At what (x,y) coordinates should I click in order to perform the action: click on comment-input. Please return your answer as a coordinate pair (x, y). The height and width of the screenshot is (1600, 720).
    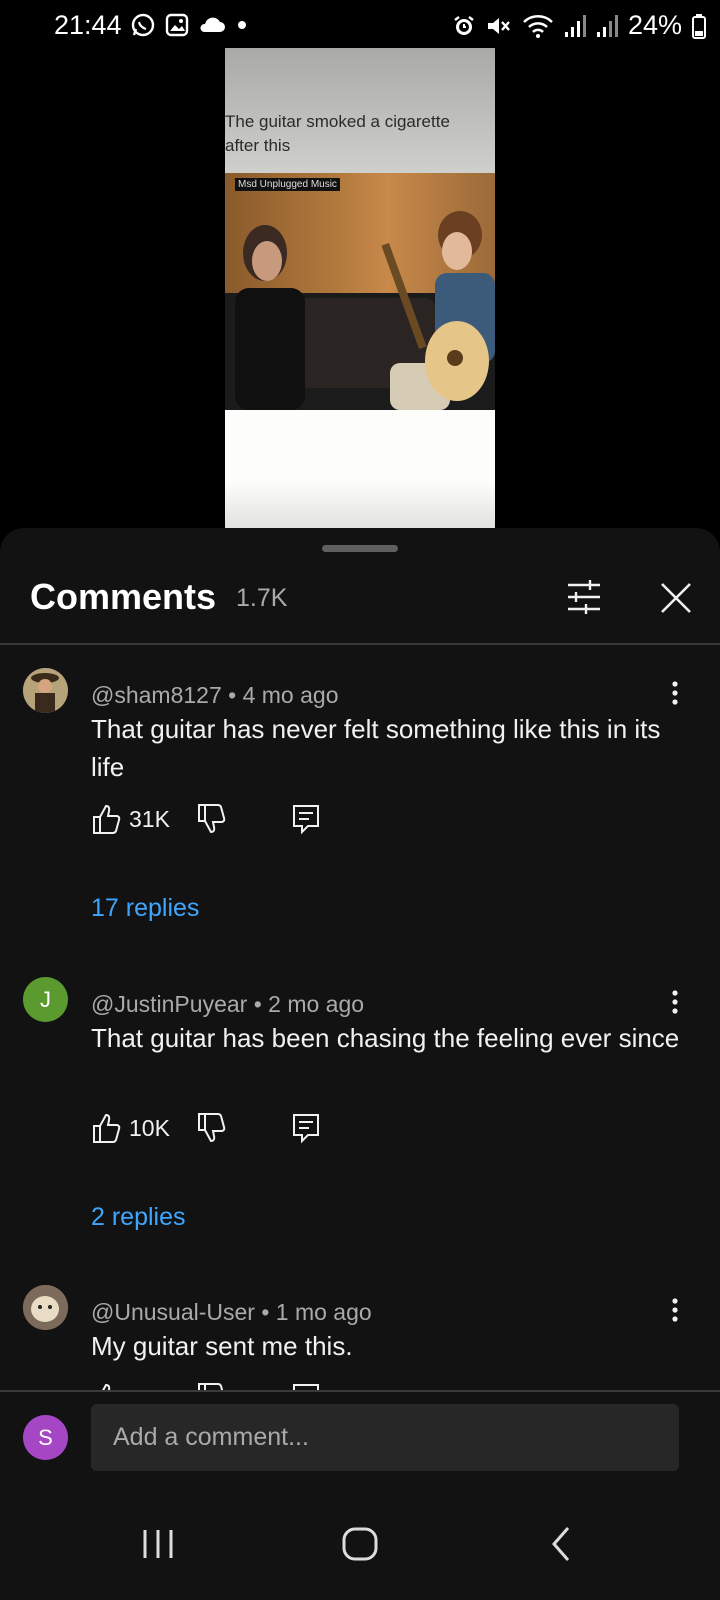
    Looking at the image, I should click on (385, 1437).